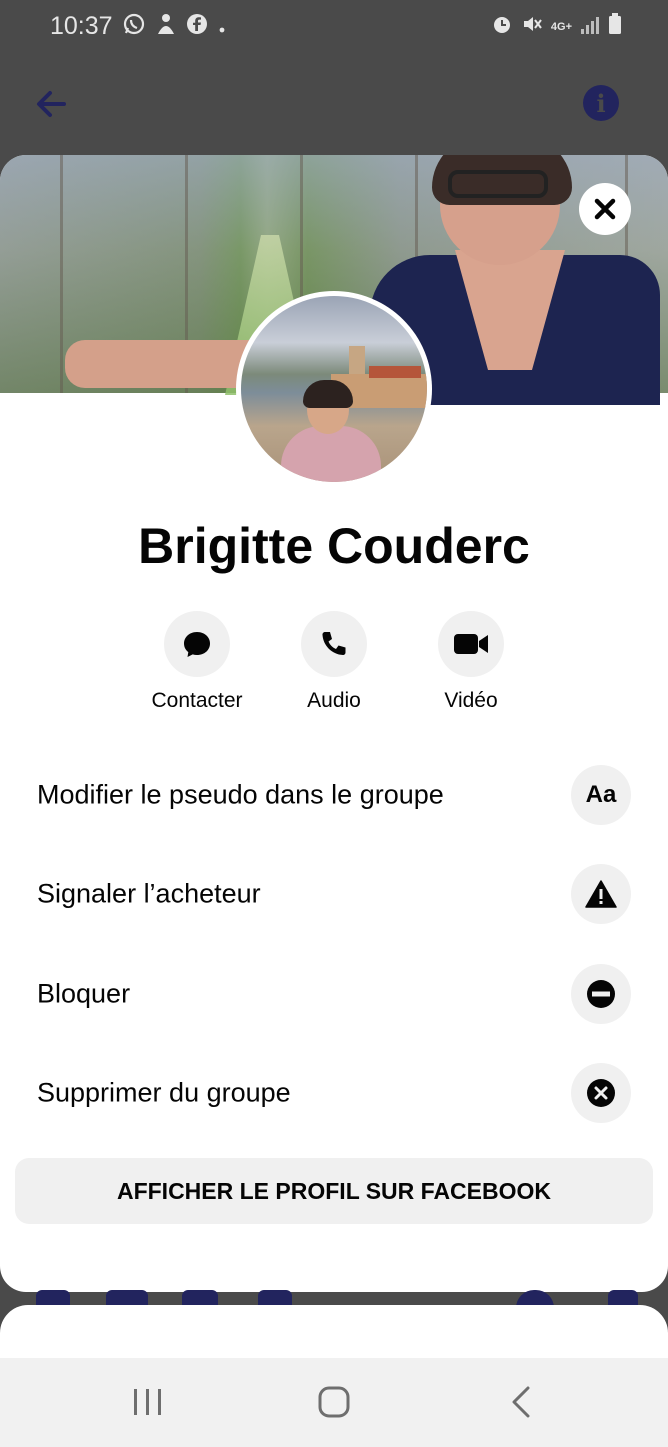  Describe the element at coordinates (197, 644) in the screenshot. I see `chat-bubble-icon` at that location.